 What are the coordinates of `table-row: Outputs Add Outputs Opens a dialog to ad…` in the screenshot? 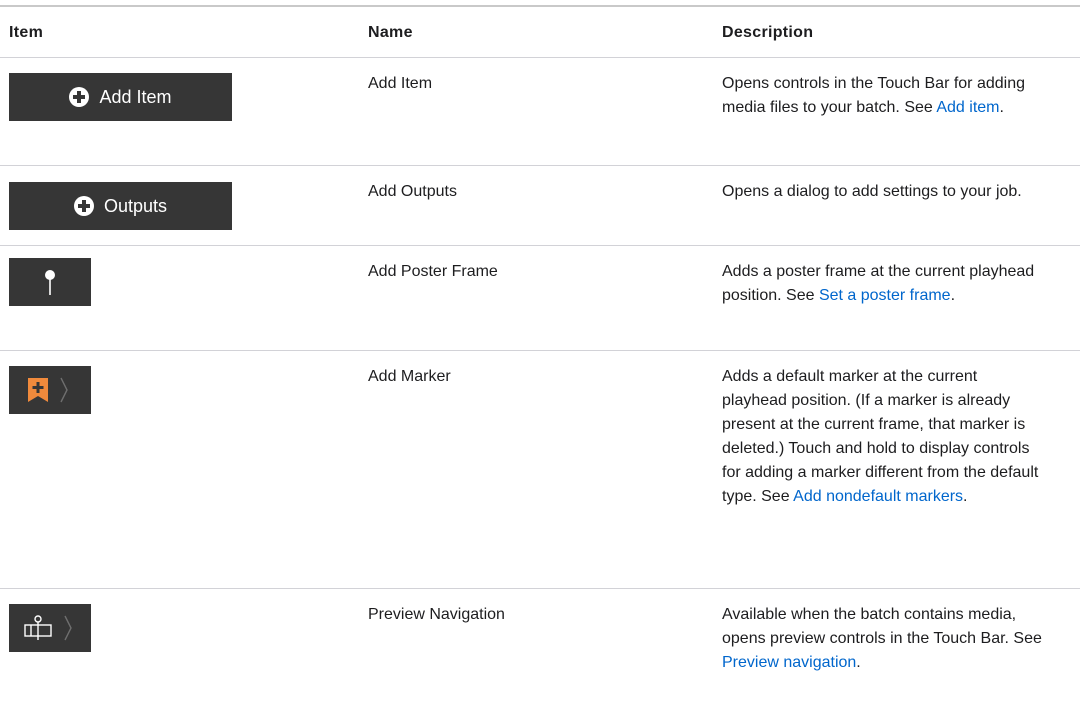 It's located at (540, 205).